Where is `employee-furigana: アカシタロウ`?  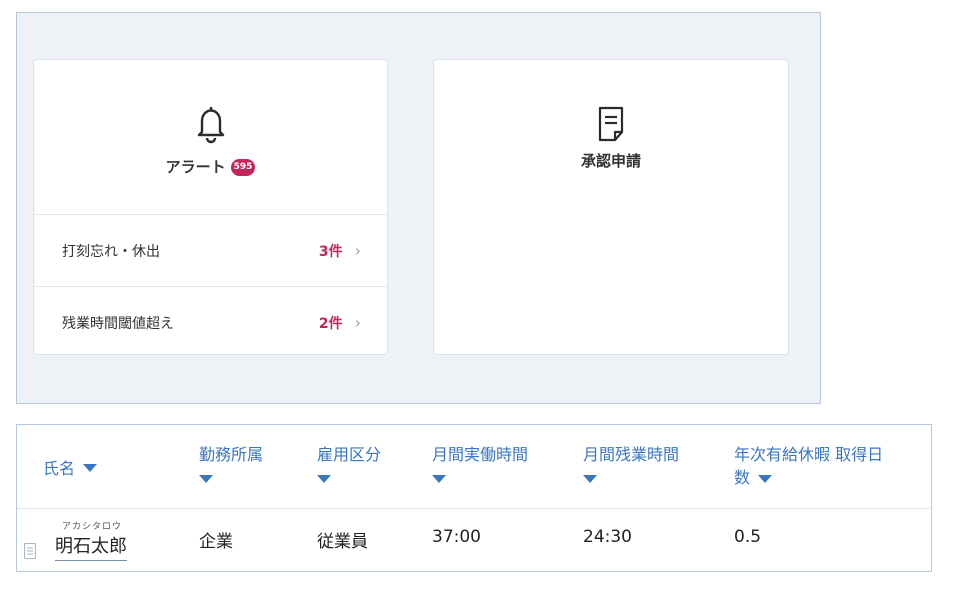 employee-furigana: アカシタロウ is located at coordinates (91, 527).